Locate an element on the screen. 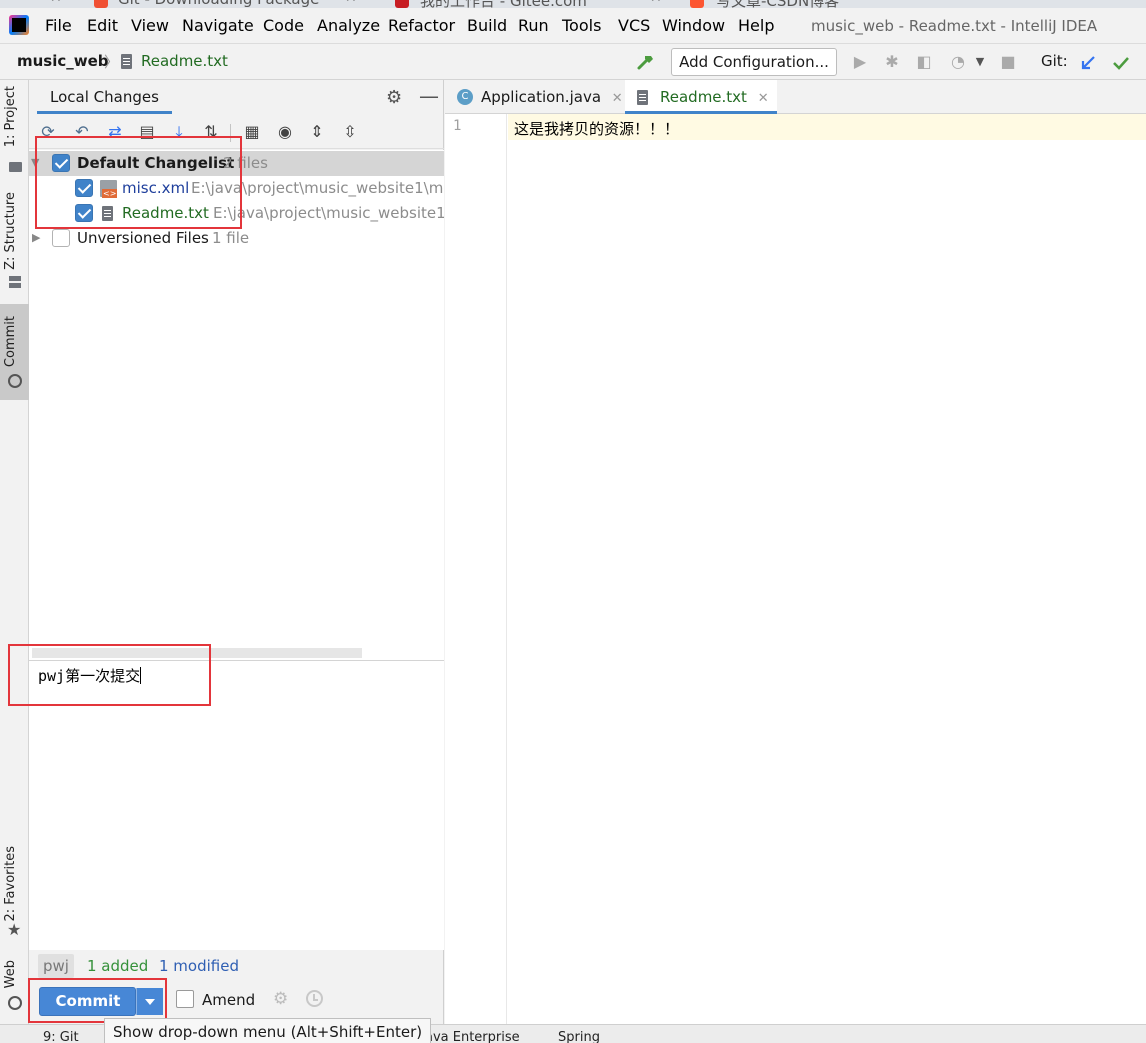 The image size is (1146, 1043). gitee-icon is located at coordinates (402, 4).